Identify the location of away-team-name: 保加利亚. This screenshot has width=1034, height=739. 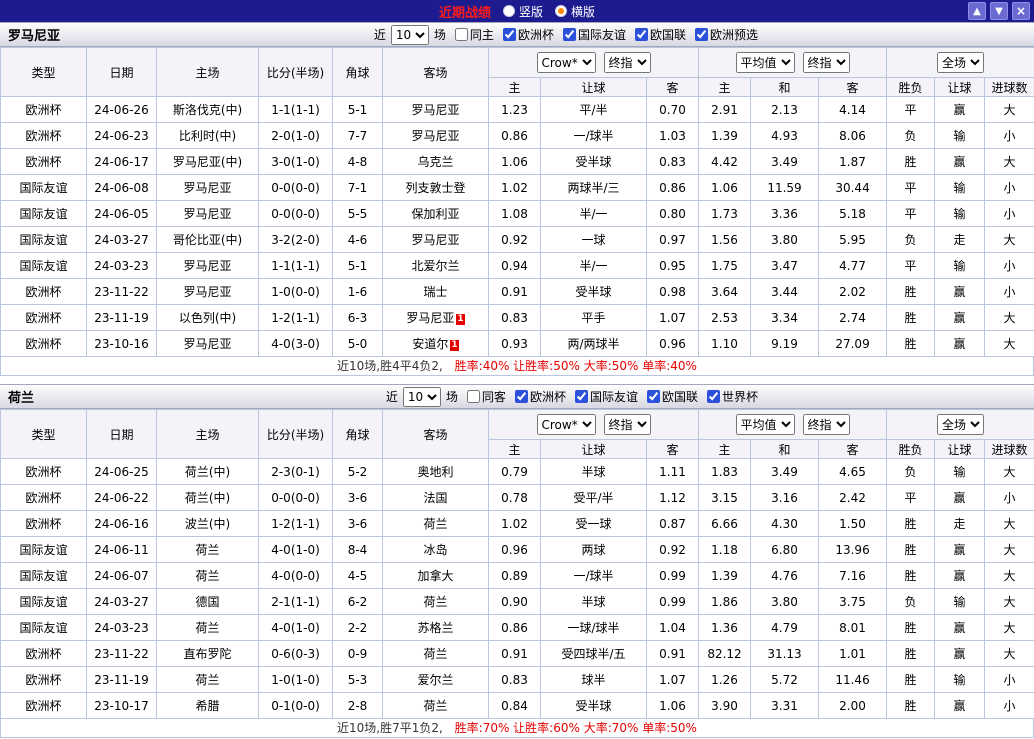
(435, 214).